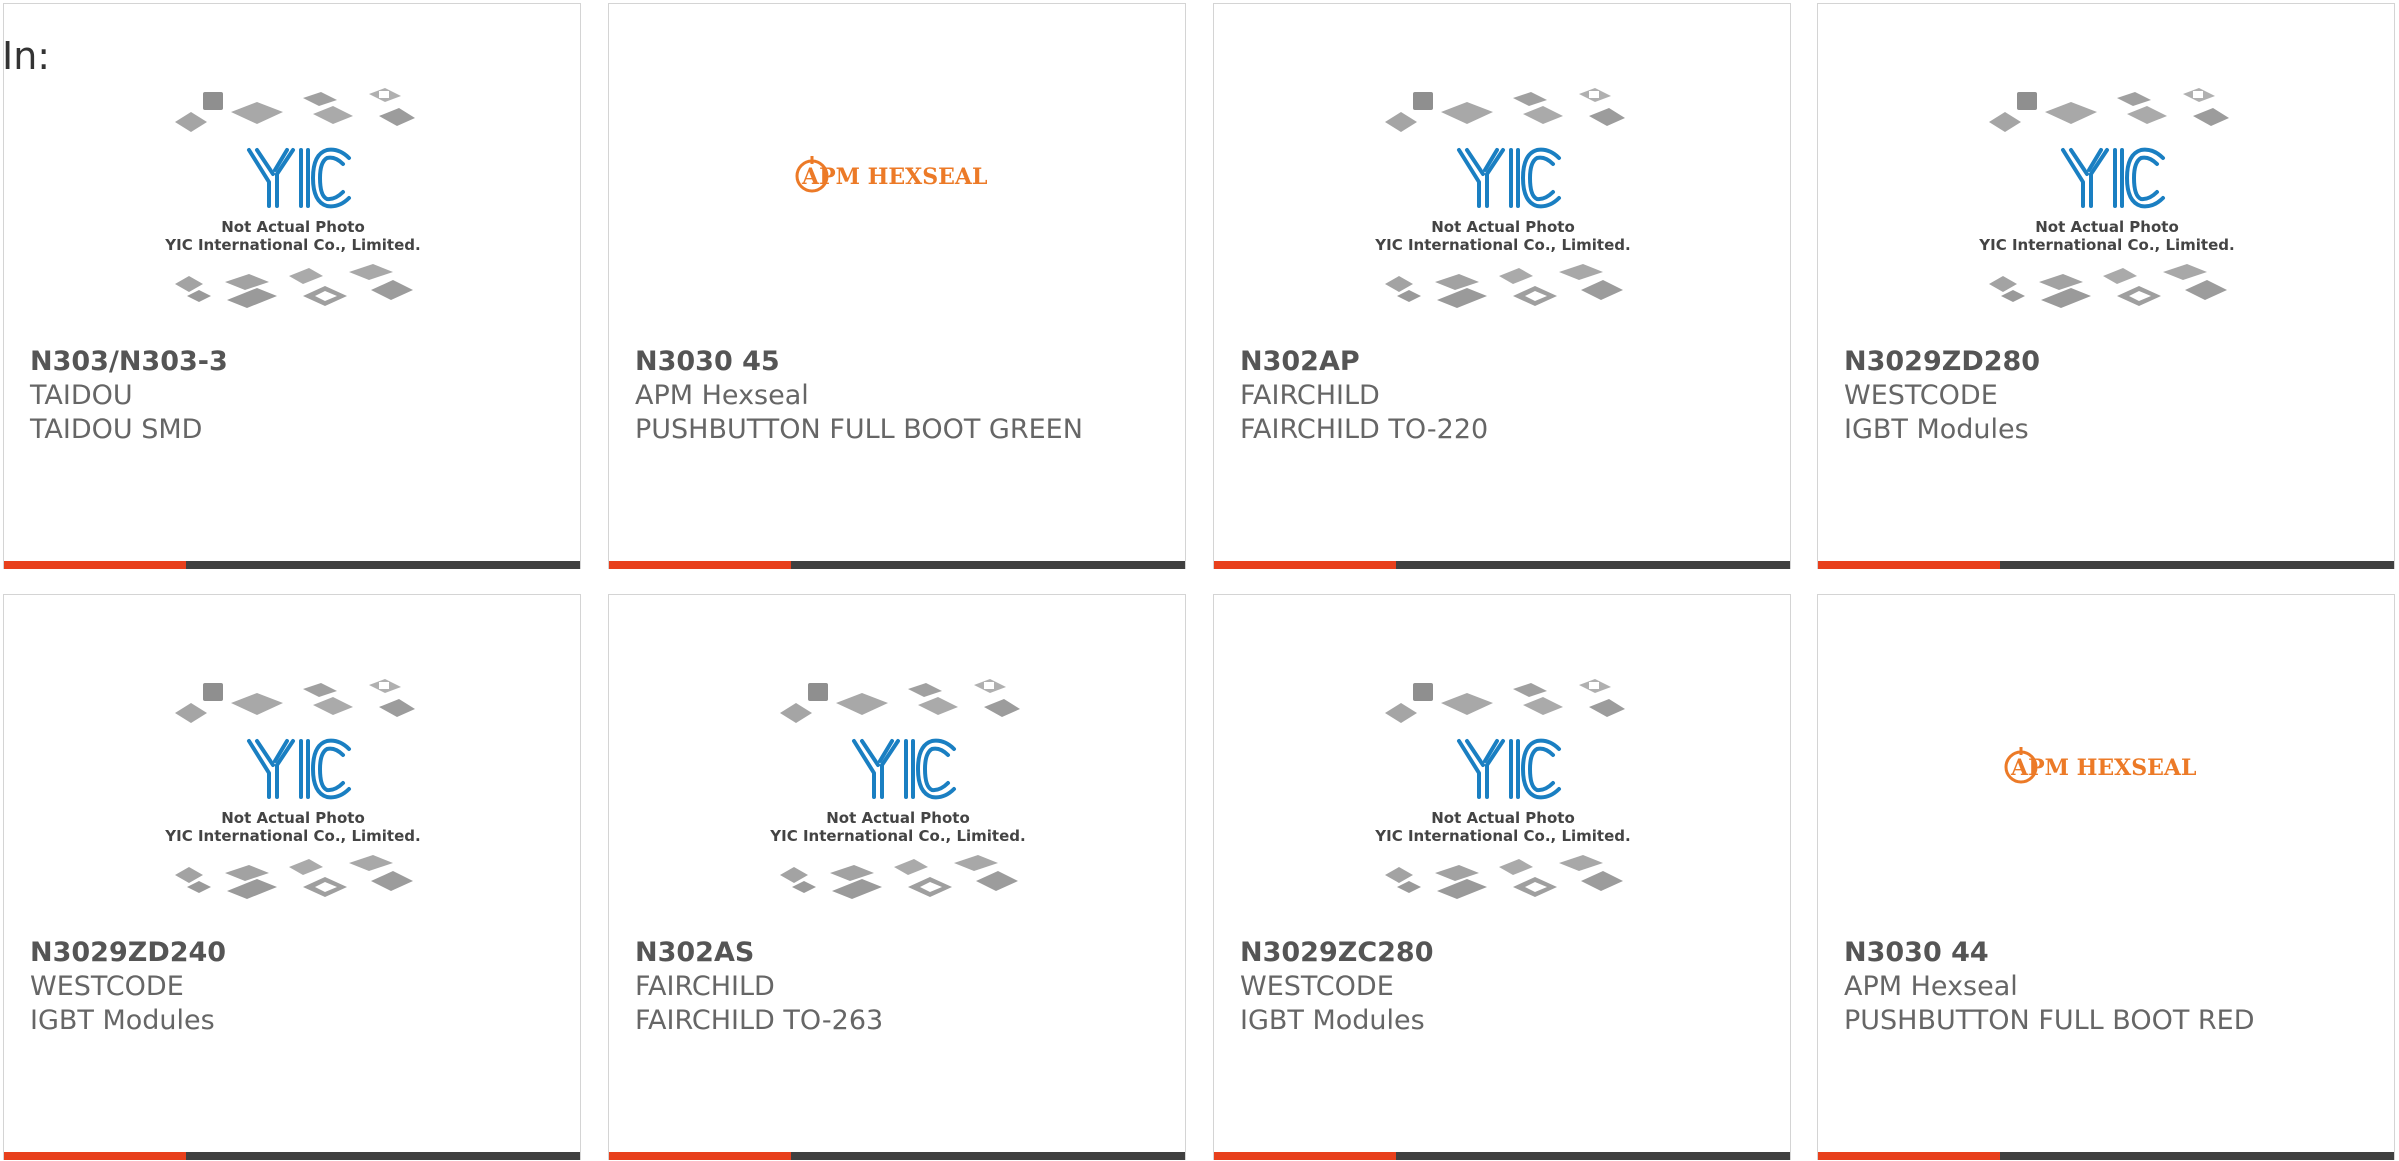  Describe the element at coordinates (2114, 953) in the screenshot. I see `part-number-link: N3030 44` at that location.